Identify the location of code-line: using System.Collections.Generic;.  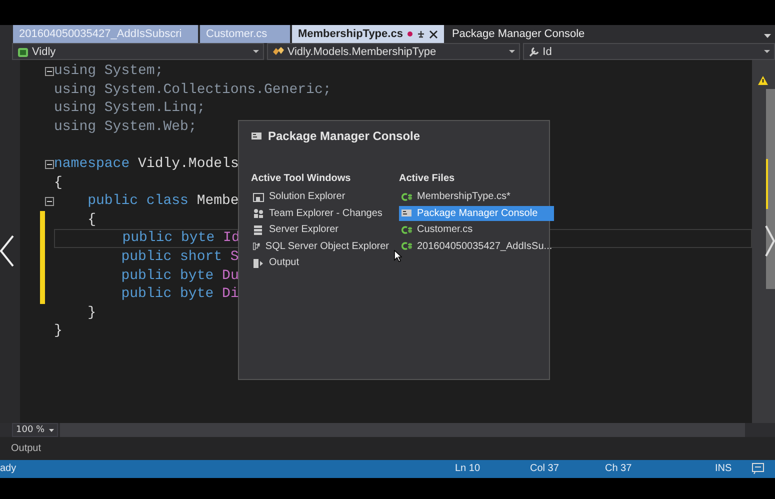
(193, 90).